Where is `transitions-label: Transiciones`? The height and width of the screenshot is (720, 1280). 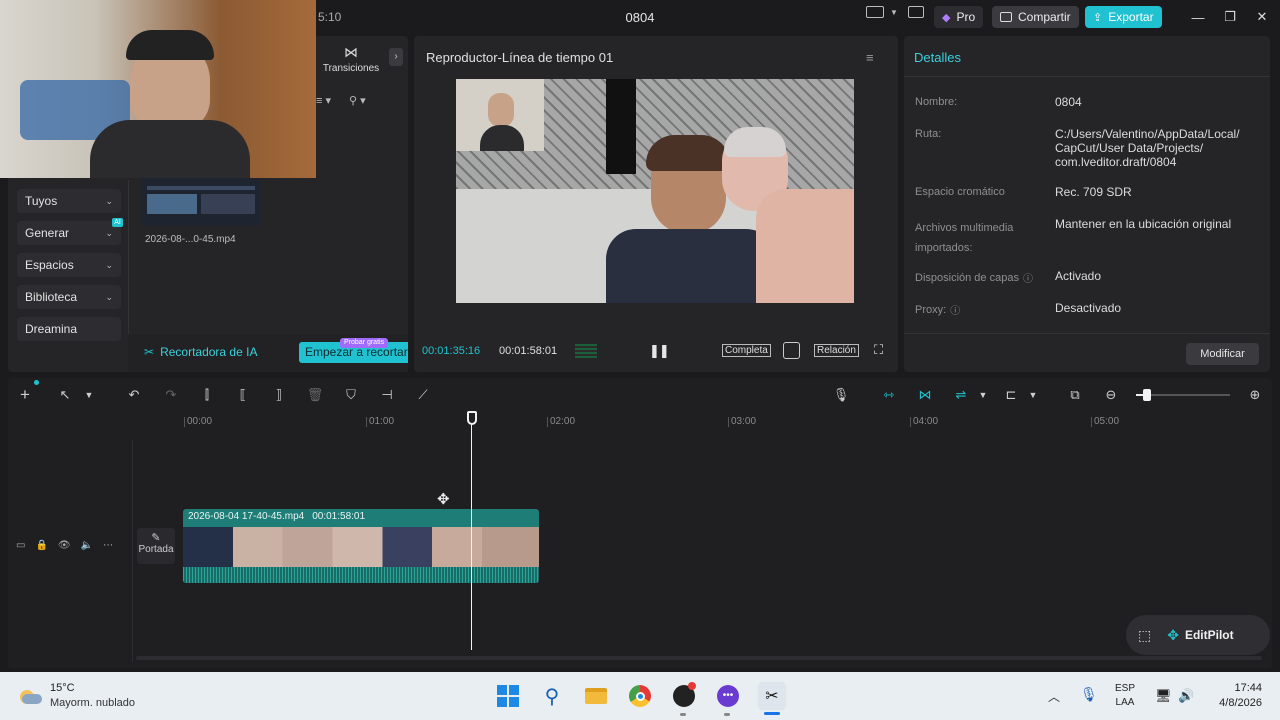
transitions-label: Transiciones is located at coordinates (351, 68).